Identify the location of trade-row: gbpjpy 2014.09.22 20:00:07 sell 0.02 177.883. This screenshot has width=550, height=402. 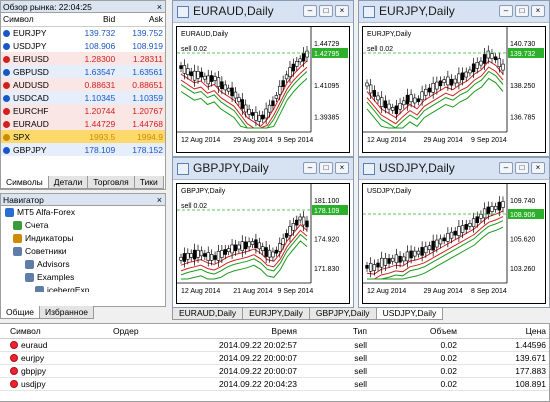
(274, 371).